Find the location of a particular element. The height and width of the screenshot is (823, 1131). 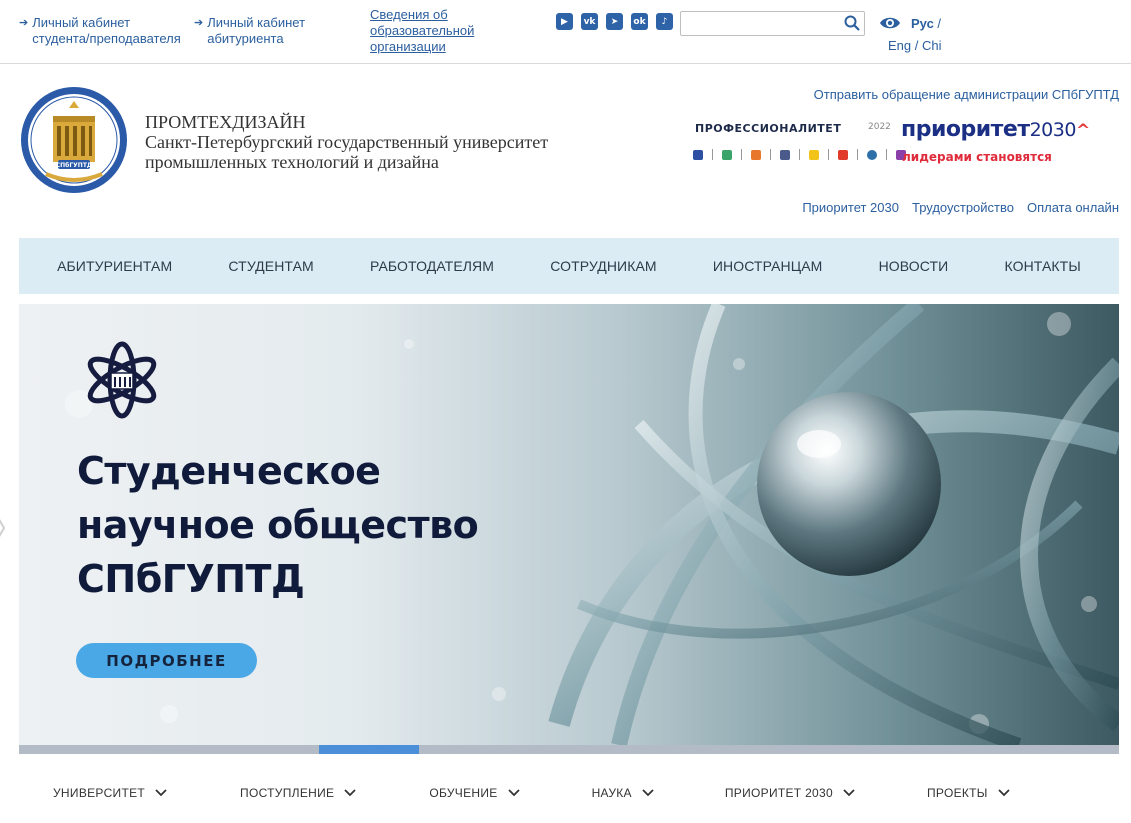

employment-link: Трудоустройство is located at coordinates (963, 207).